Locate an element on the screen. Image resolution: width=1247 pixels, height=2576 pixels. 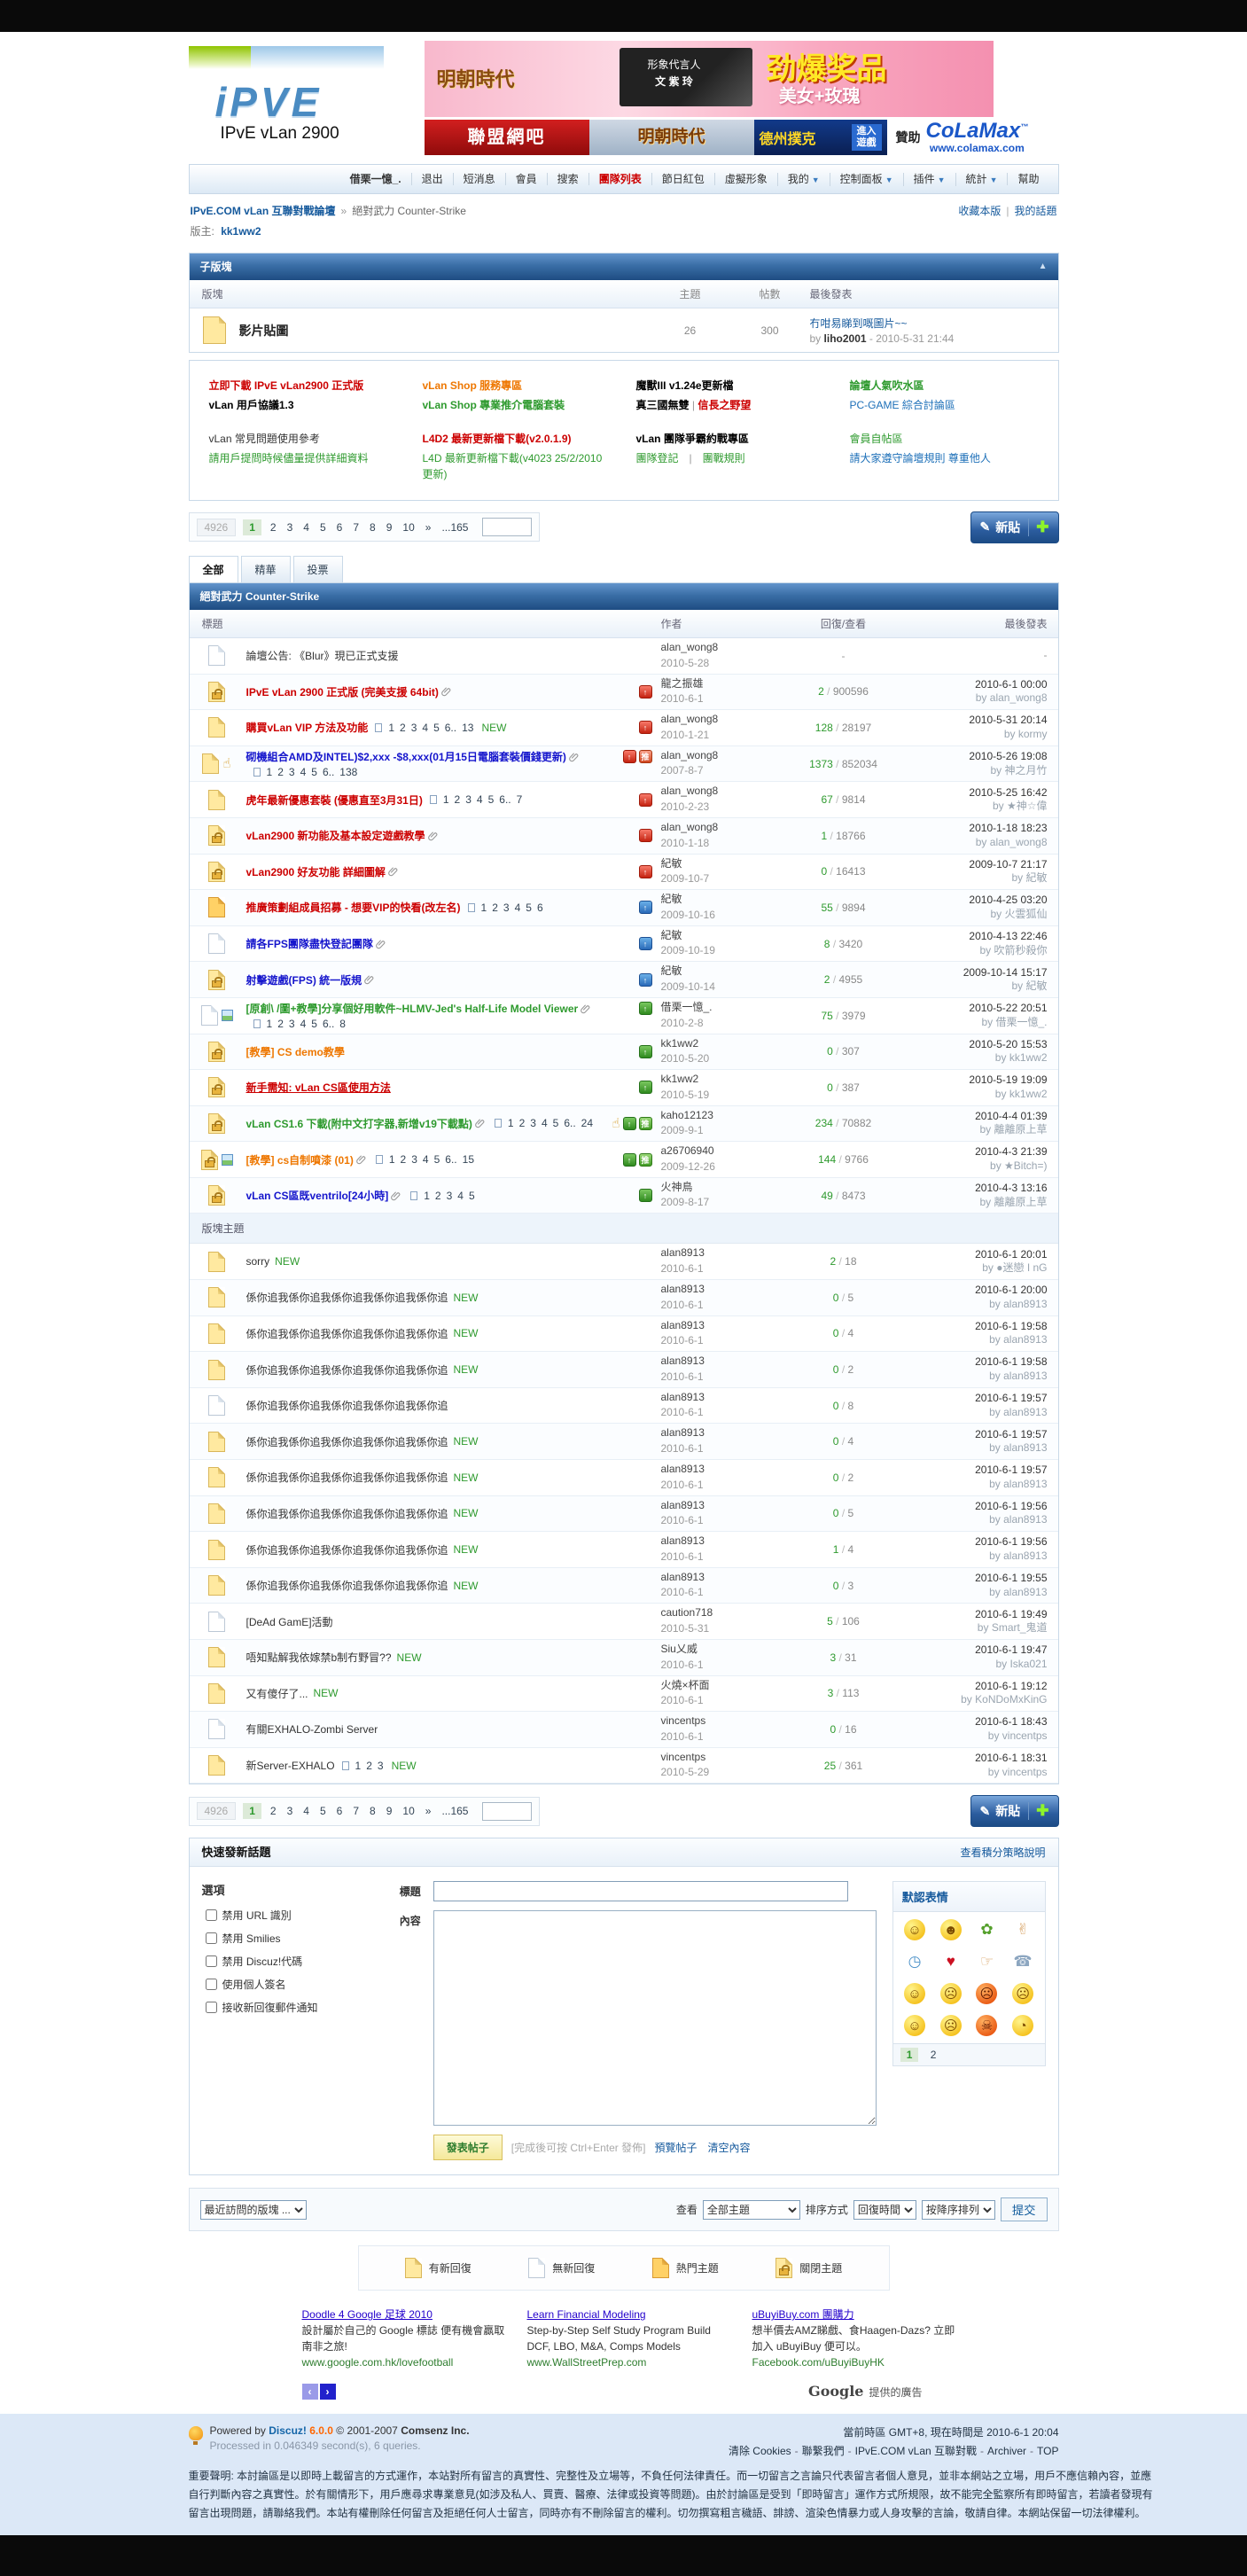
apply-filter-button: 提交 is located at coordinates (1024, 2209).